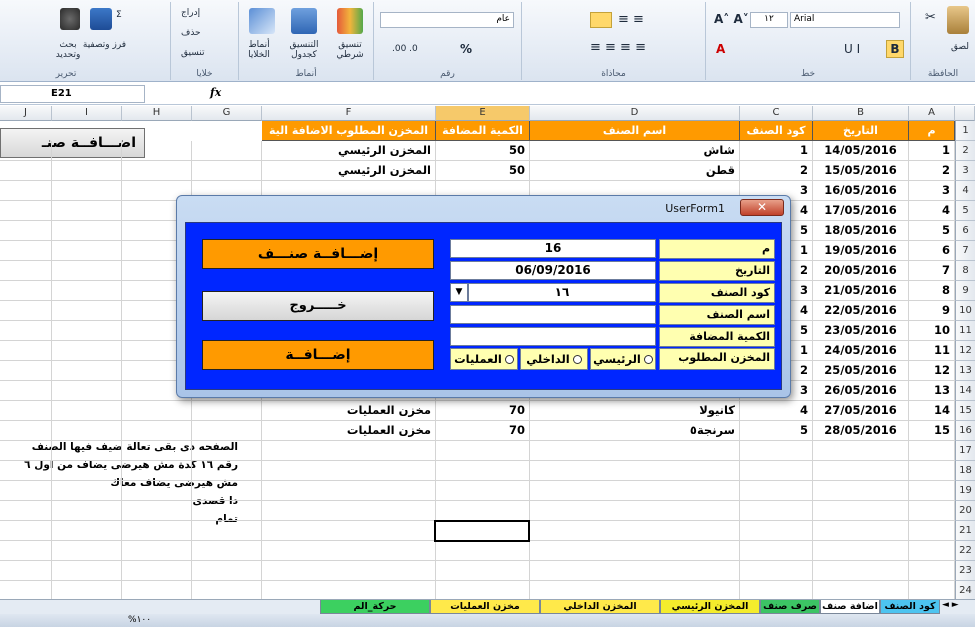 The width and height of the screenshot is (975, 627). I want to click on font-name-select: Arial, so click(845, 20).